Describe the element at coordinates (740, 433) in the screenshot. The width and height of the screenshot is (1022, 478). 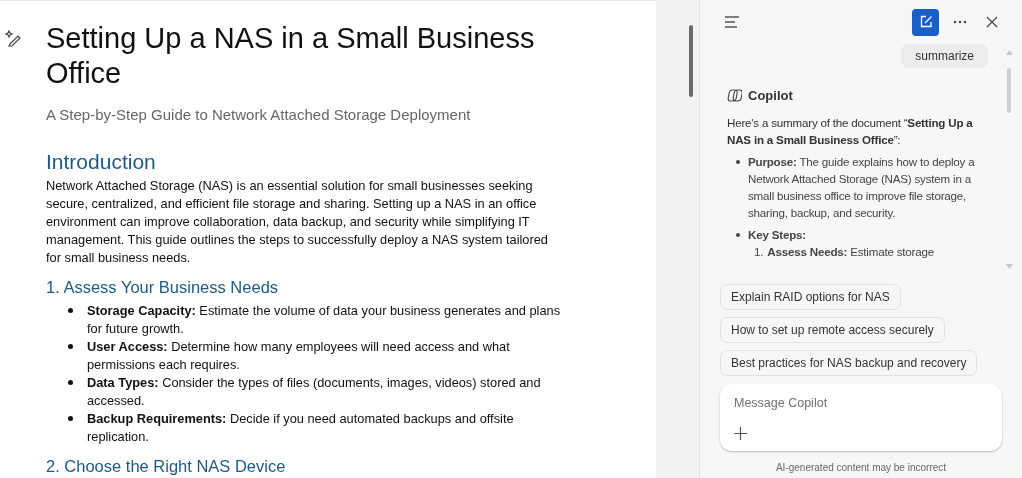
I see `add-icon` at that location.